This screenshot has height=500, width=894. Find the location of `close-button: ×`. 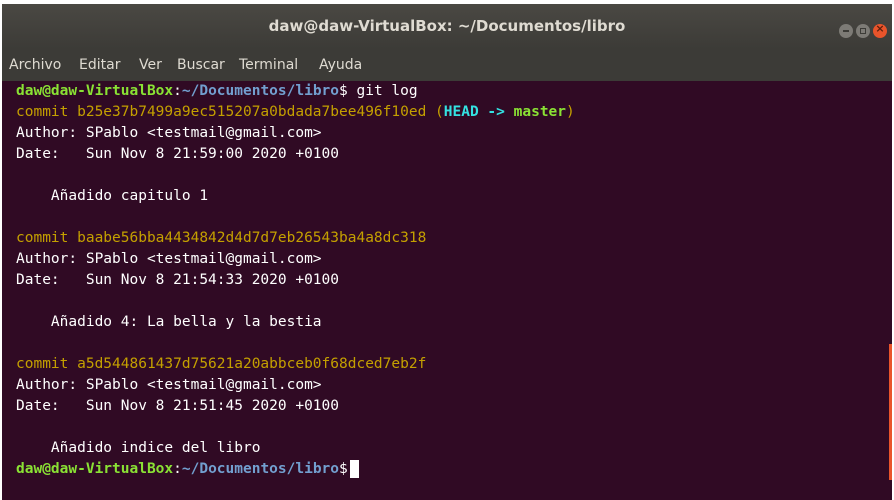

close-button: × is located at coordinates (880, 30).